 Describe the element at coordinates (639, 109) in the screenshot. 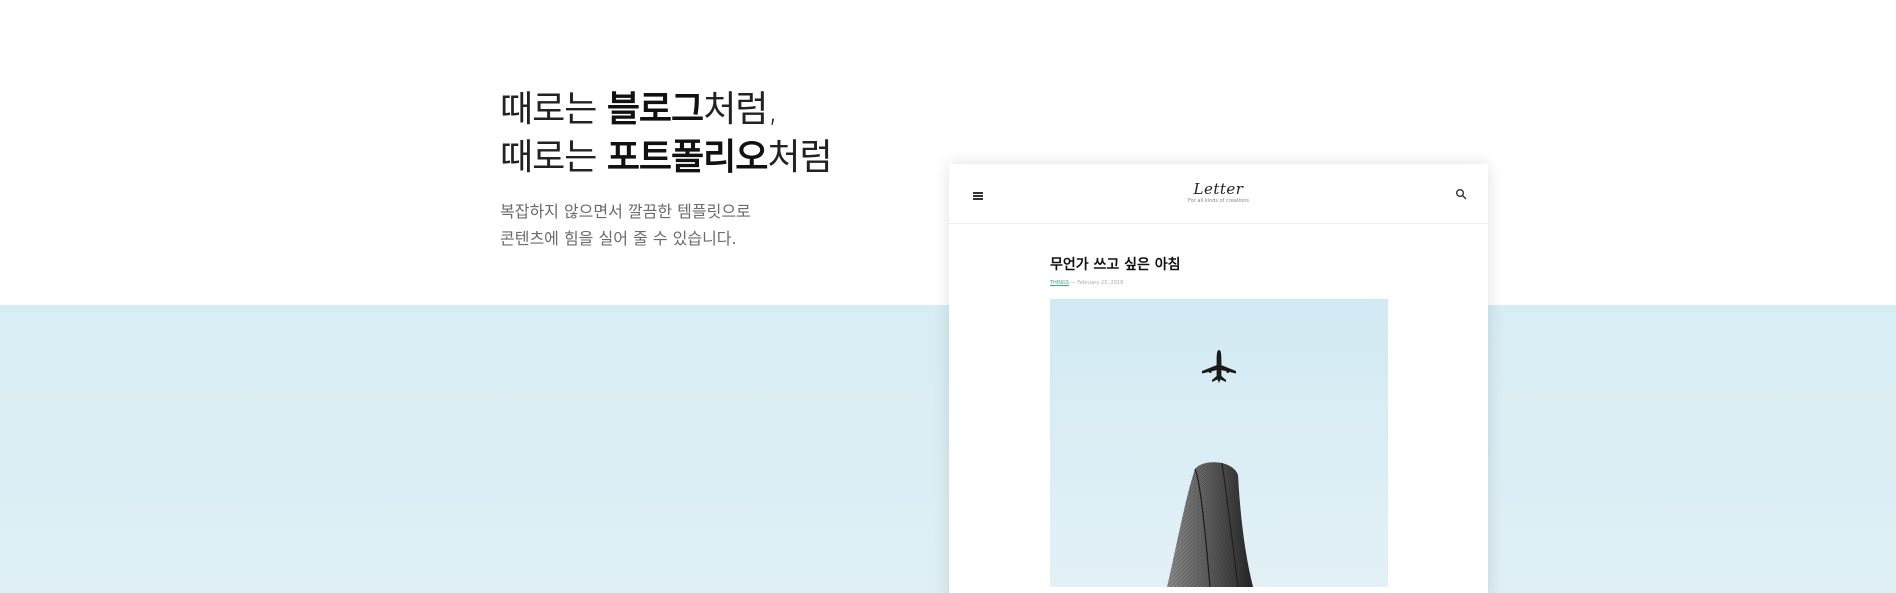

I see `hero-headline-line1: 때로는 블로그처럼,` at that location.